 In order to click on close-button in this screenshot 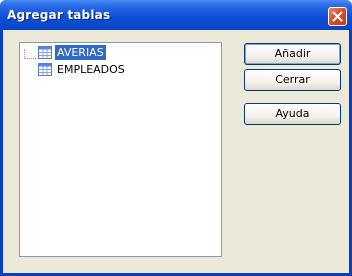, I will do `click(337, 16)`.